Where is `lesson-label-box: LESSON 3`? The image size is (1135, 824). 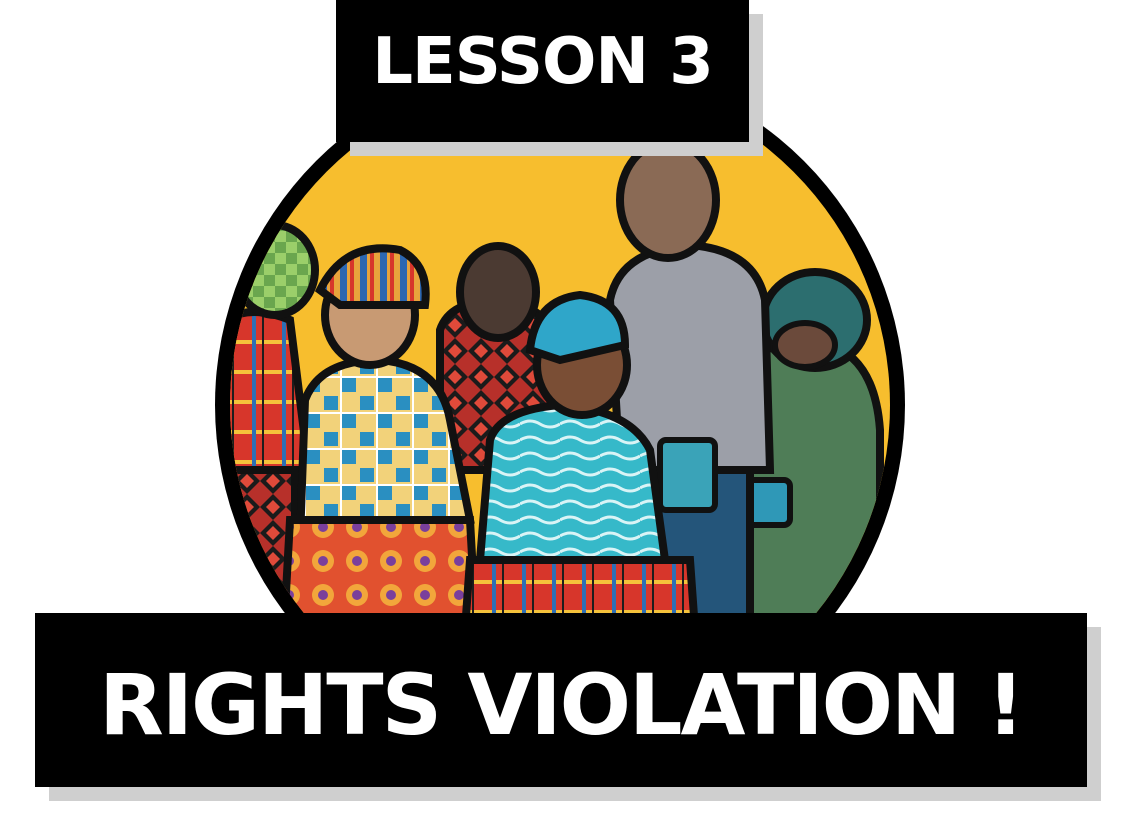
lesson-label-box: LESSON 3 is located at coordinates (542, 71).